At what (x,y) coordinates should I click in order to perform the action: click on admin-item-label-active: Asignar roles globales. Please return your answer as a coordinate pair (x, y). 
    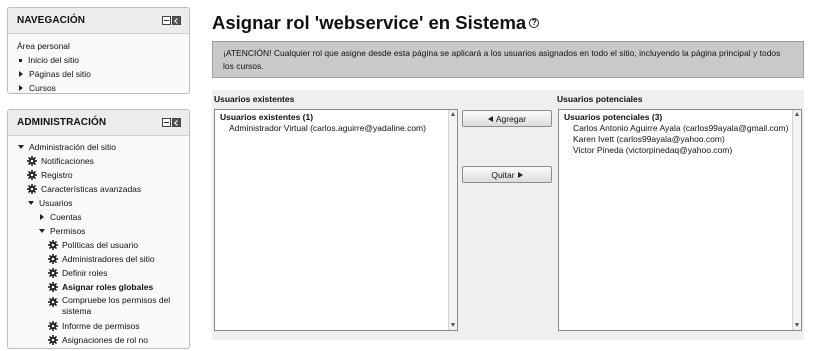
    Looking at the image, I should click on (108, 287).